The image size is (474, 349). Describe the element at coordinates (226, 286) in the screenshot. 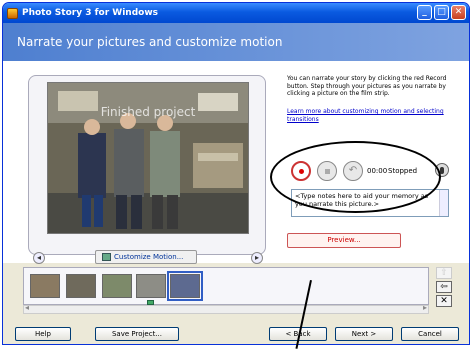

I see `film-strip` at that location.